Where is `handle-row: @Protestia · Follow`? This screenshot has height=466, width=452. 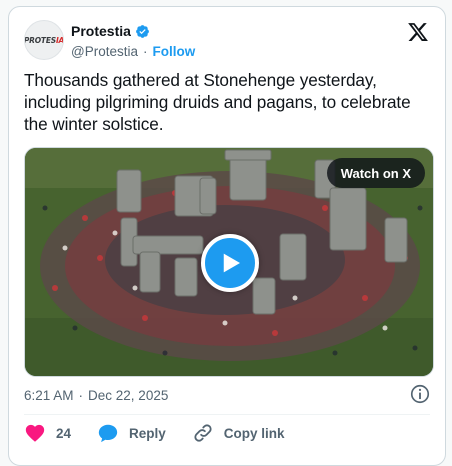
handle-row: @Protestia · Follow is located at coordinates (133, 51).